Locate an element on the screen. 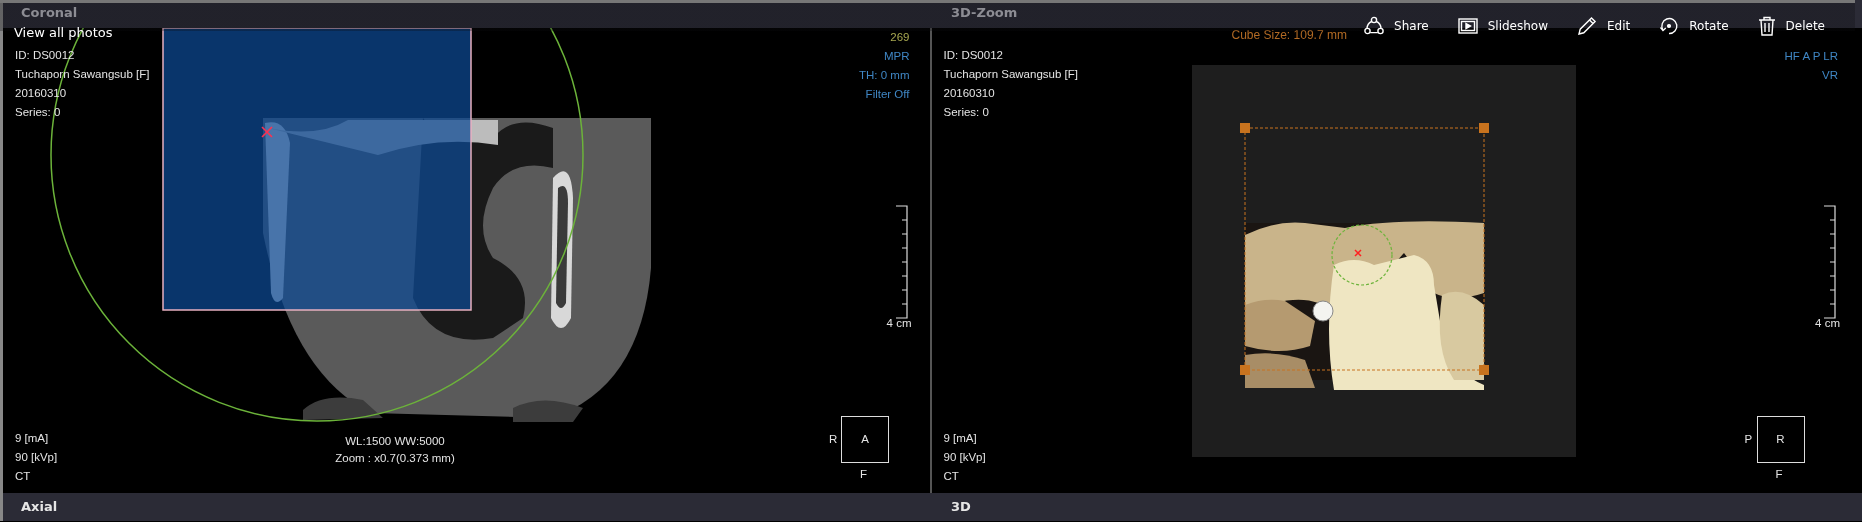 This screenshot has height=522, width=1862. view-mode-text: MPR is located at coordinates (896, 56).